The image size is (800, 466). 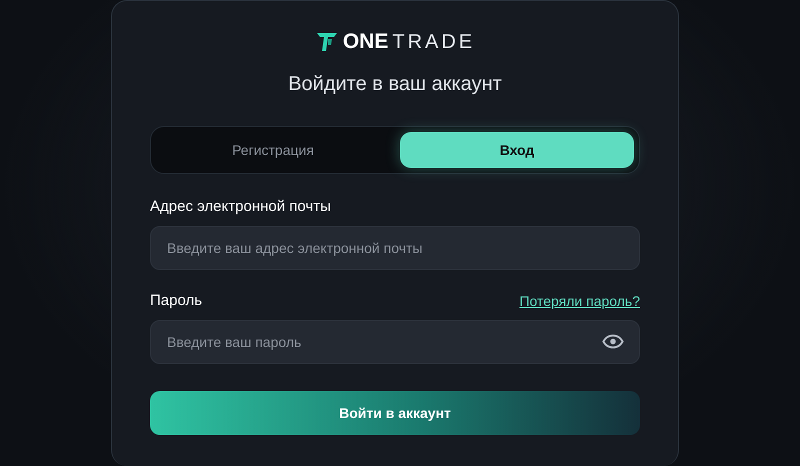 I want to click on tab: Вход, so click(x=517, y=150).